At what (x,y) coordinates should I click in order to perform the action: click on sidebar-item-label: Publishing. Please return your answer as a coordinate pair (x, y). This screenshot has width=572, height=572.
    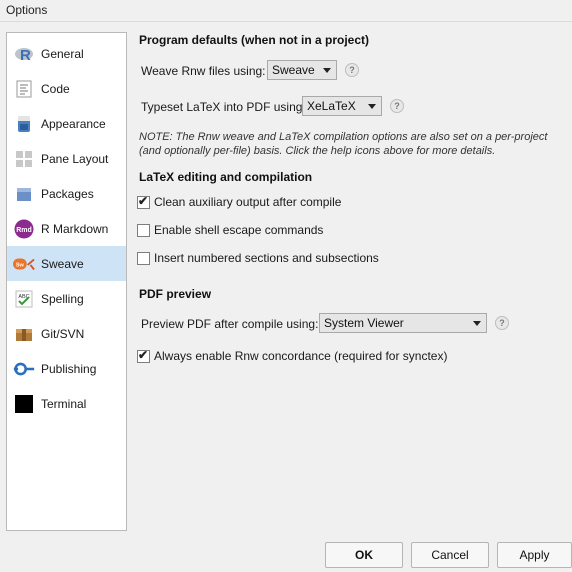
    Looking at the image, I should click on (69, 368).